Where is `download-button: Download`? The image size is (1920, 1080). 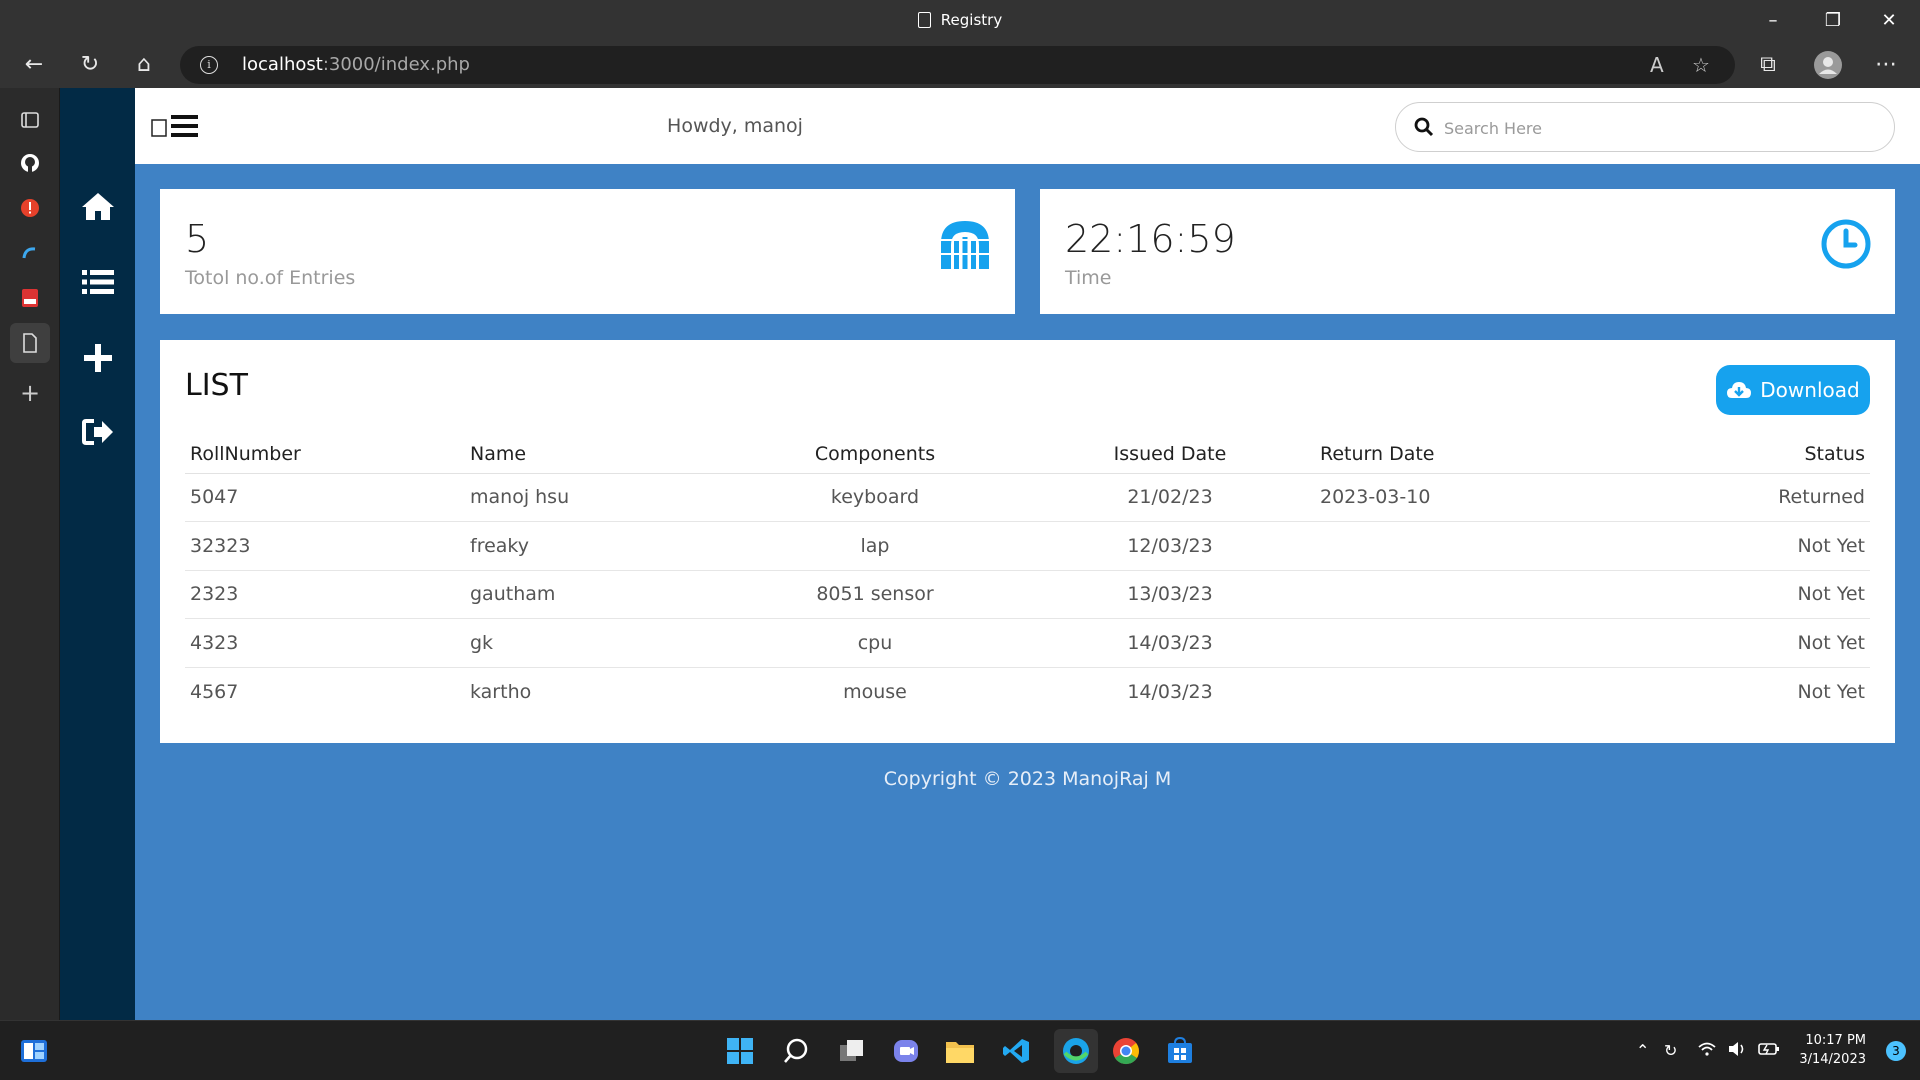
download-button: Download is located at coordinates (1793, 390).